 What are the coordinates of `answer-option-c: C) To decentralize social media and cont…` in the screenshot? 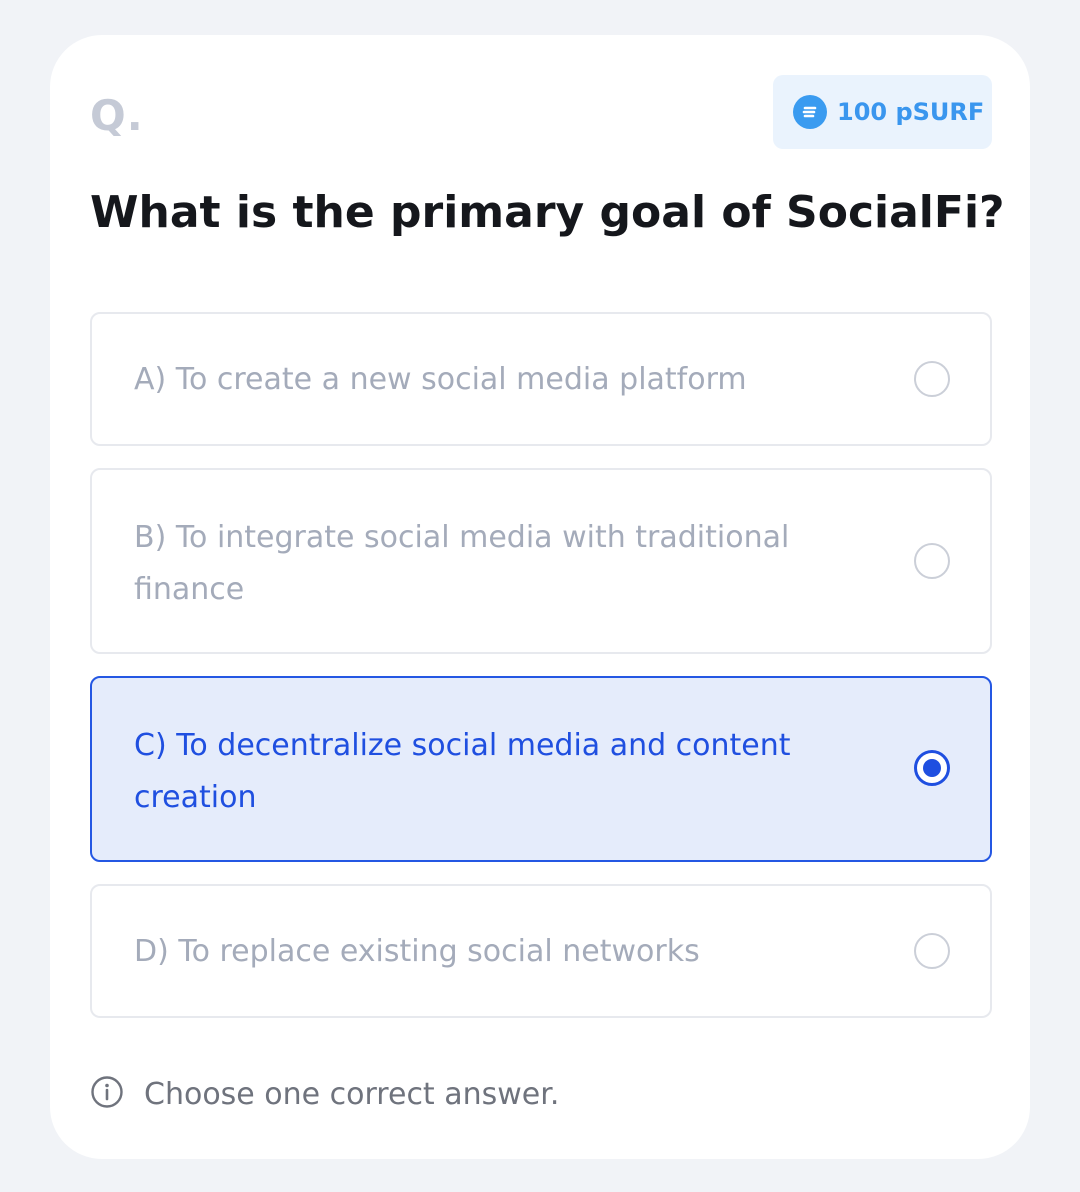 It's located at (541, 769).